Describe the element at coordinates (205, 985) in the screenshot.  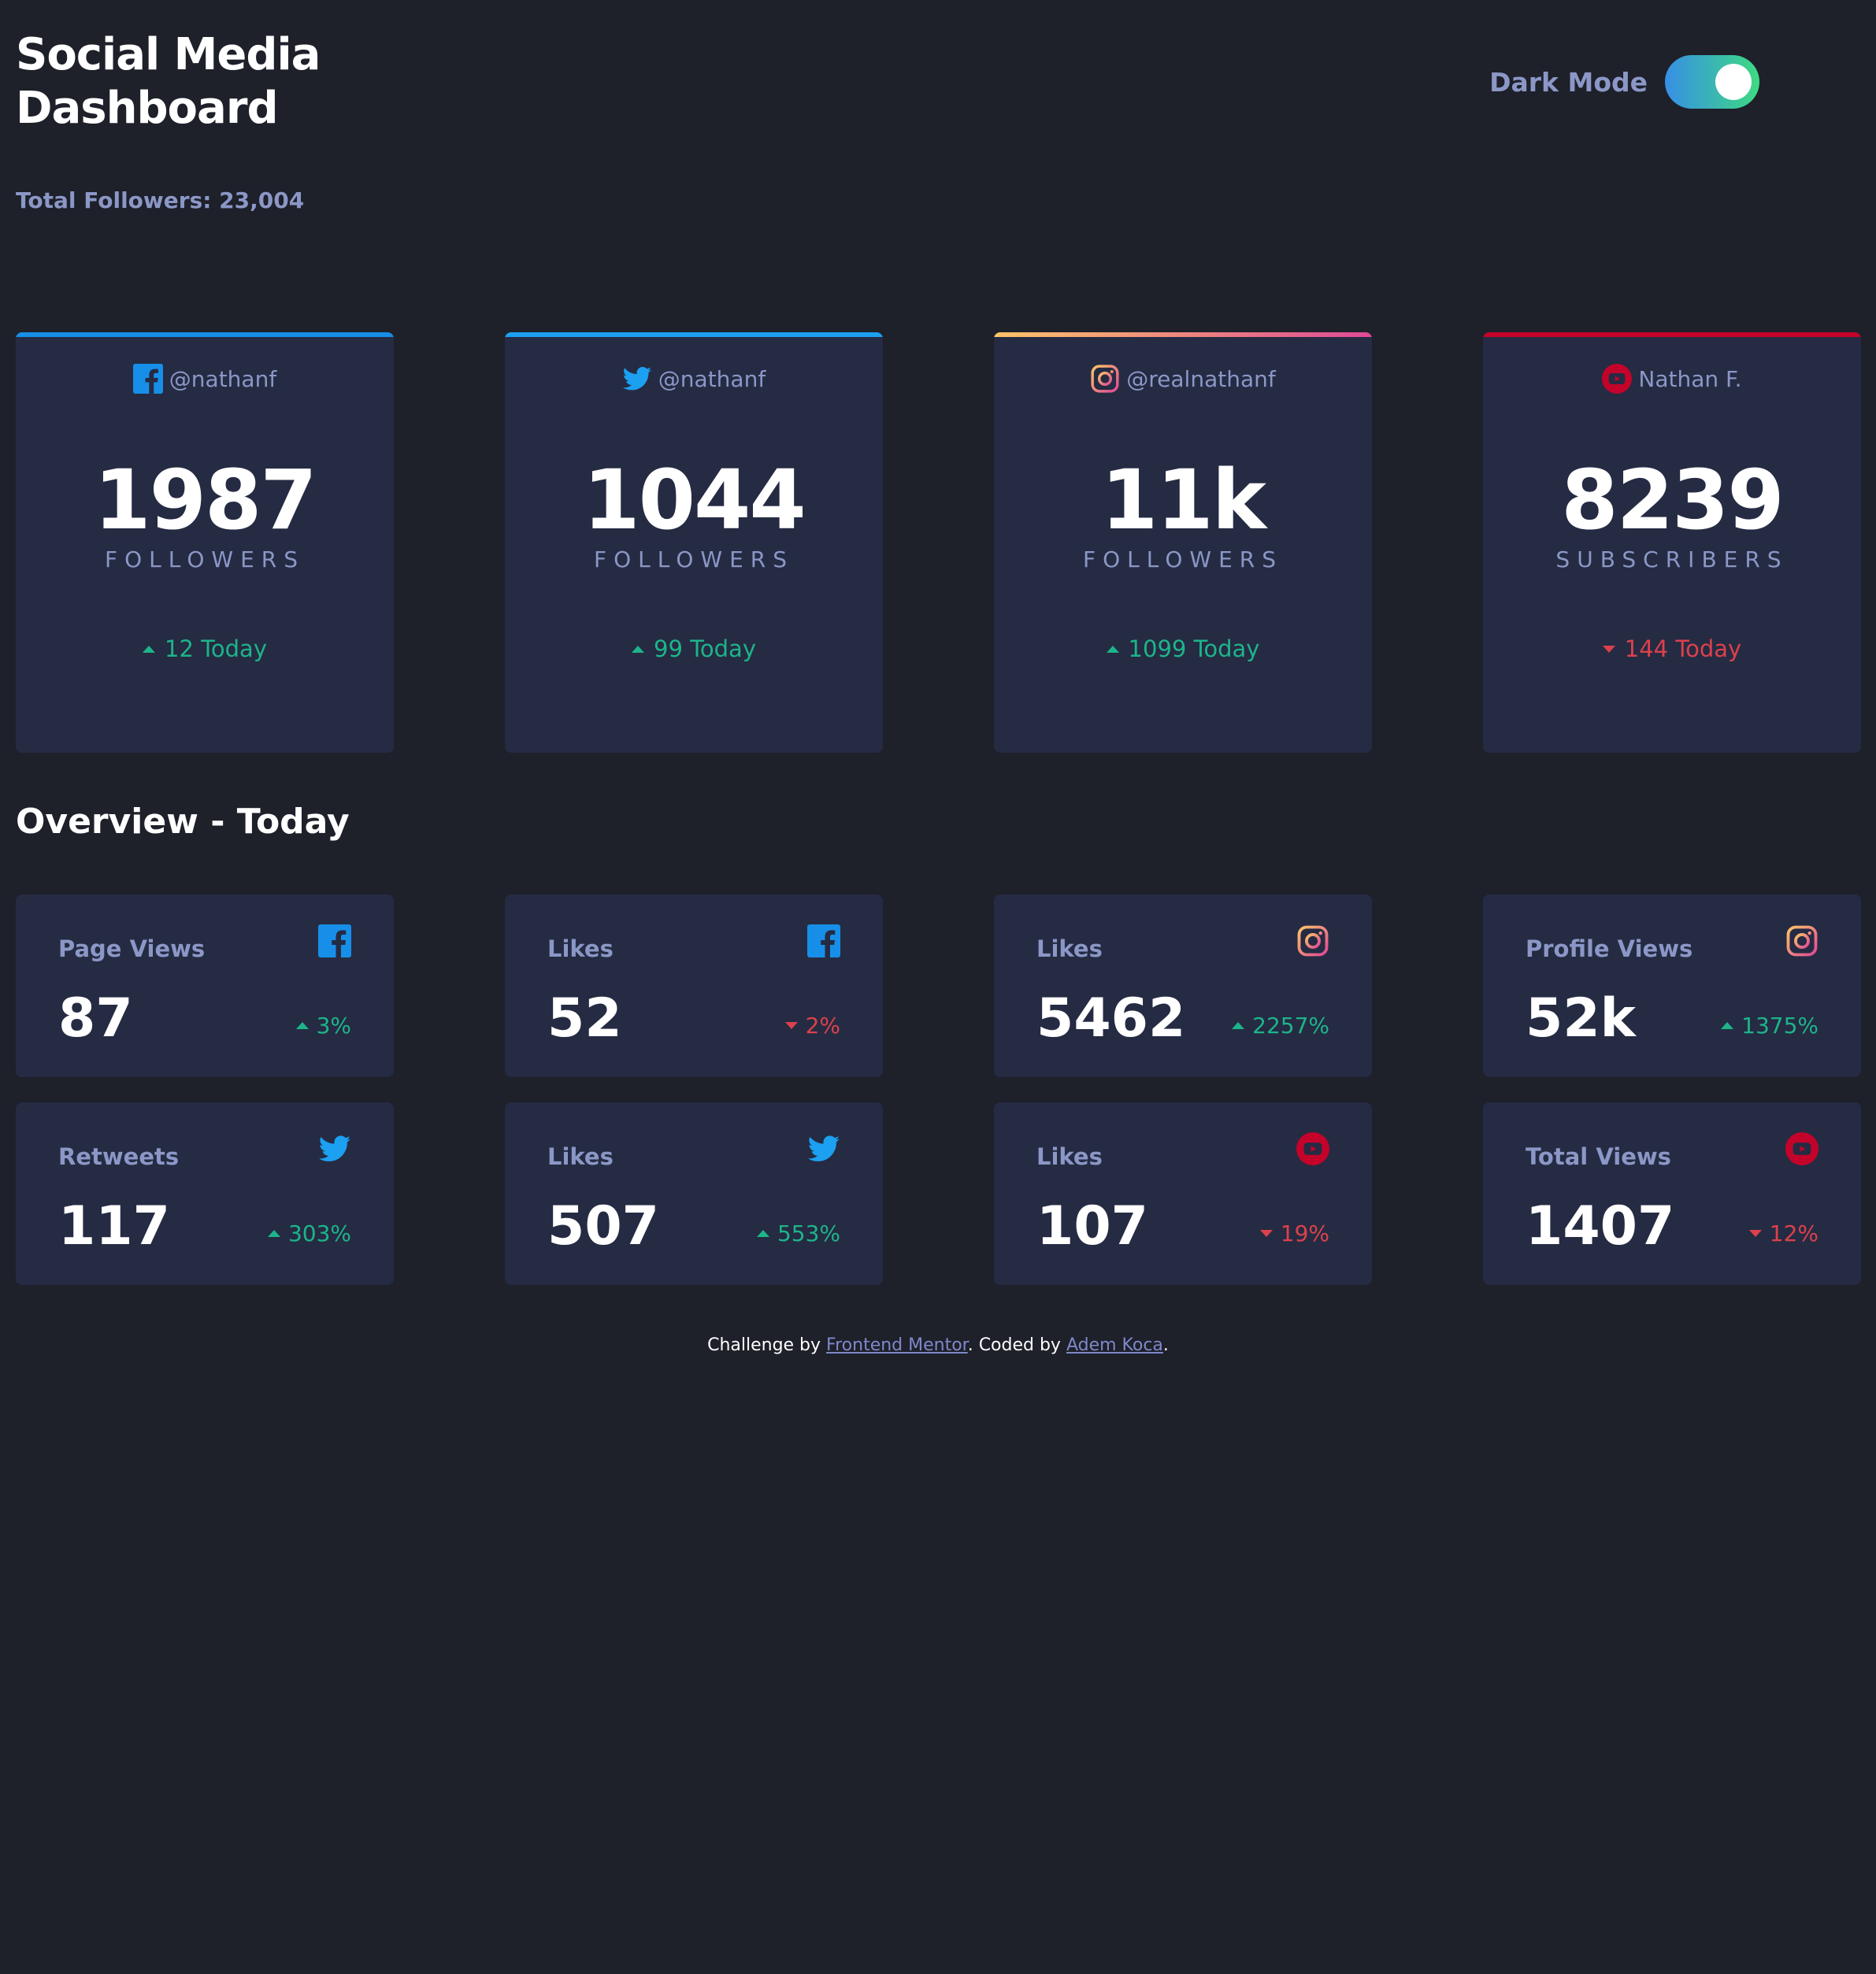
I see `overview-card-facebook-page-views: Page Views 87 3%` at that location.